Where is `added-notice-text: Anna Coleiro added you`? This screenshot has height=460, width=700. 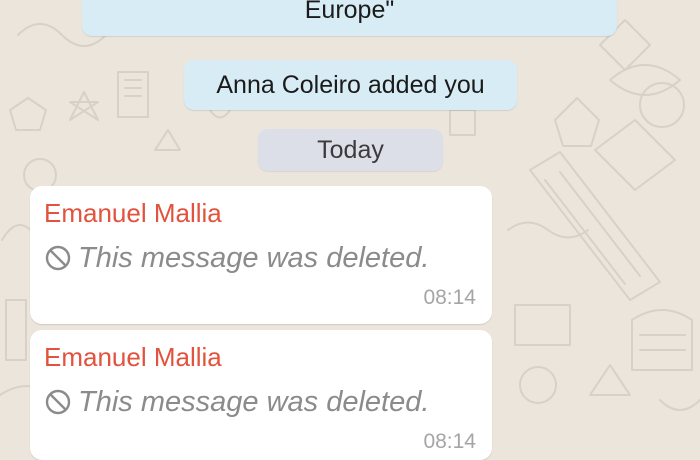 added-notice-text: Anna Coleiro added you is located at coordinates (350, 85).